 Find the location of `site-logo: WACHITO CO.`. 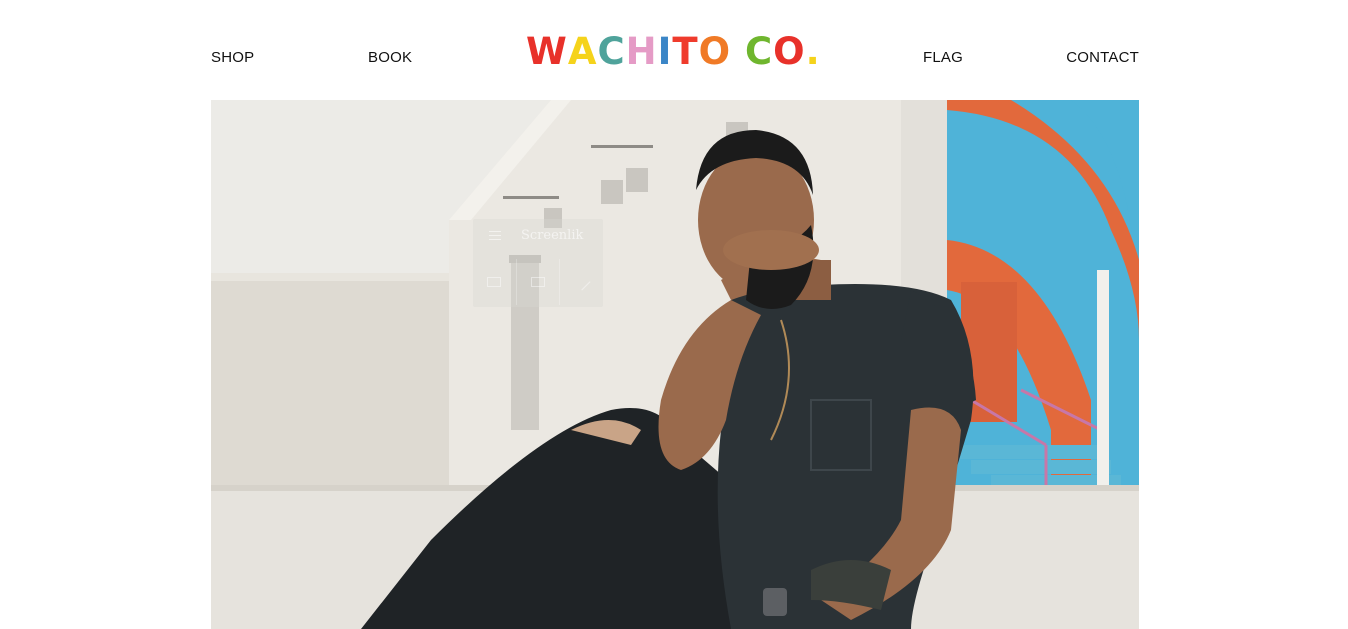

site-logo: WACHITO CO. is located at coordinates (673, 52).